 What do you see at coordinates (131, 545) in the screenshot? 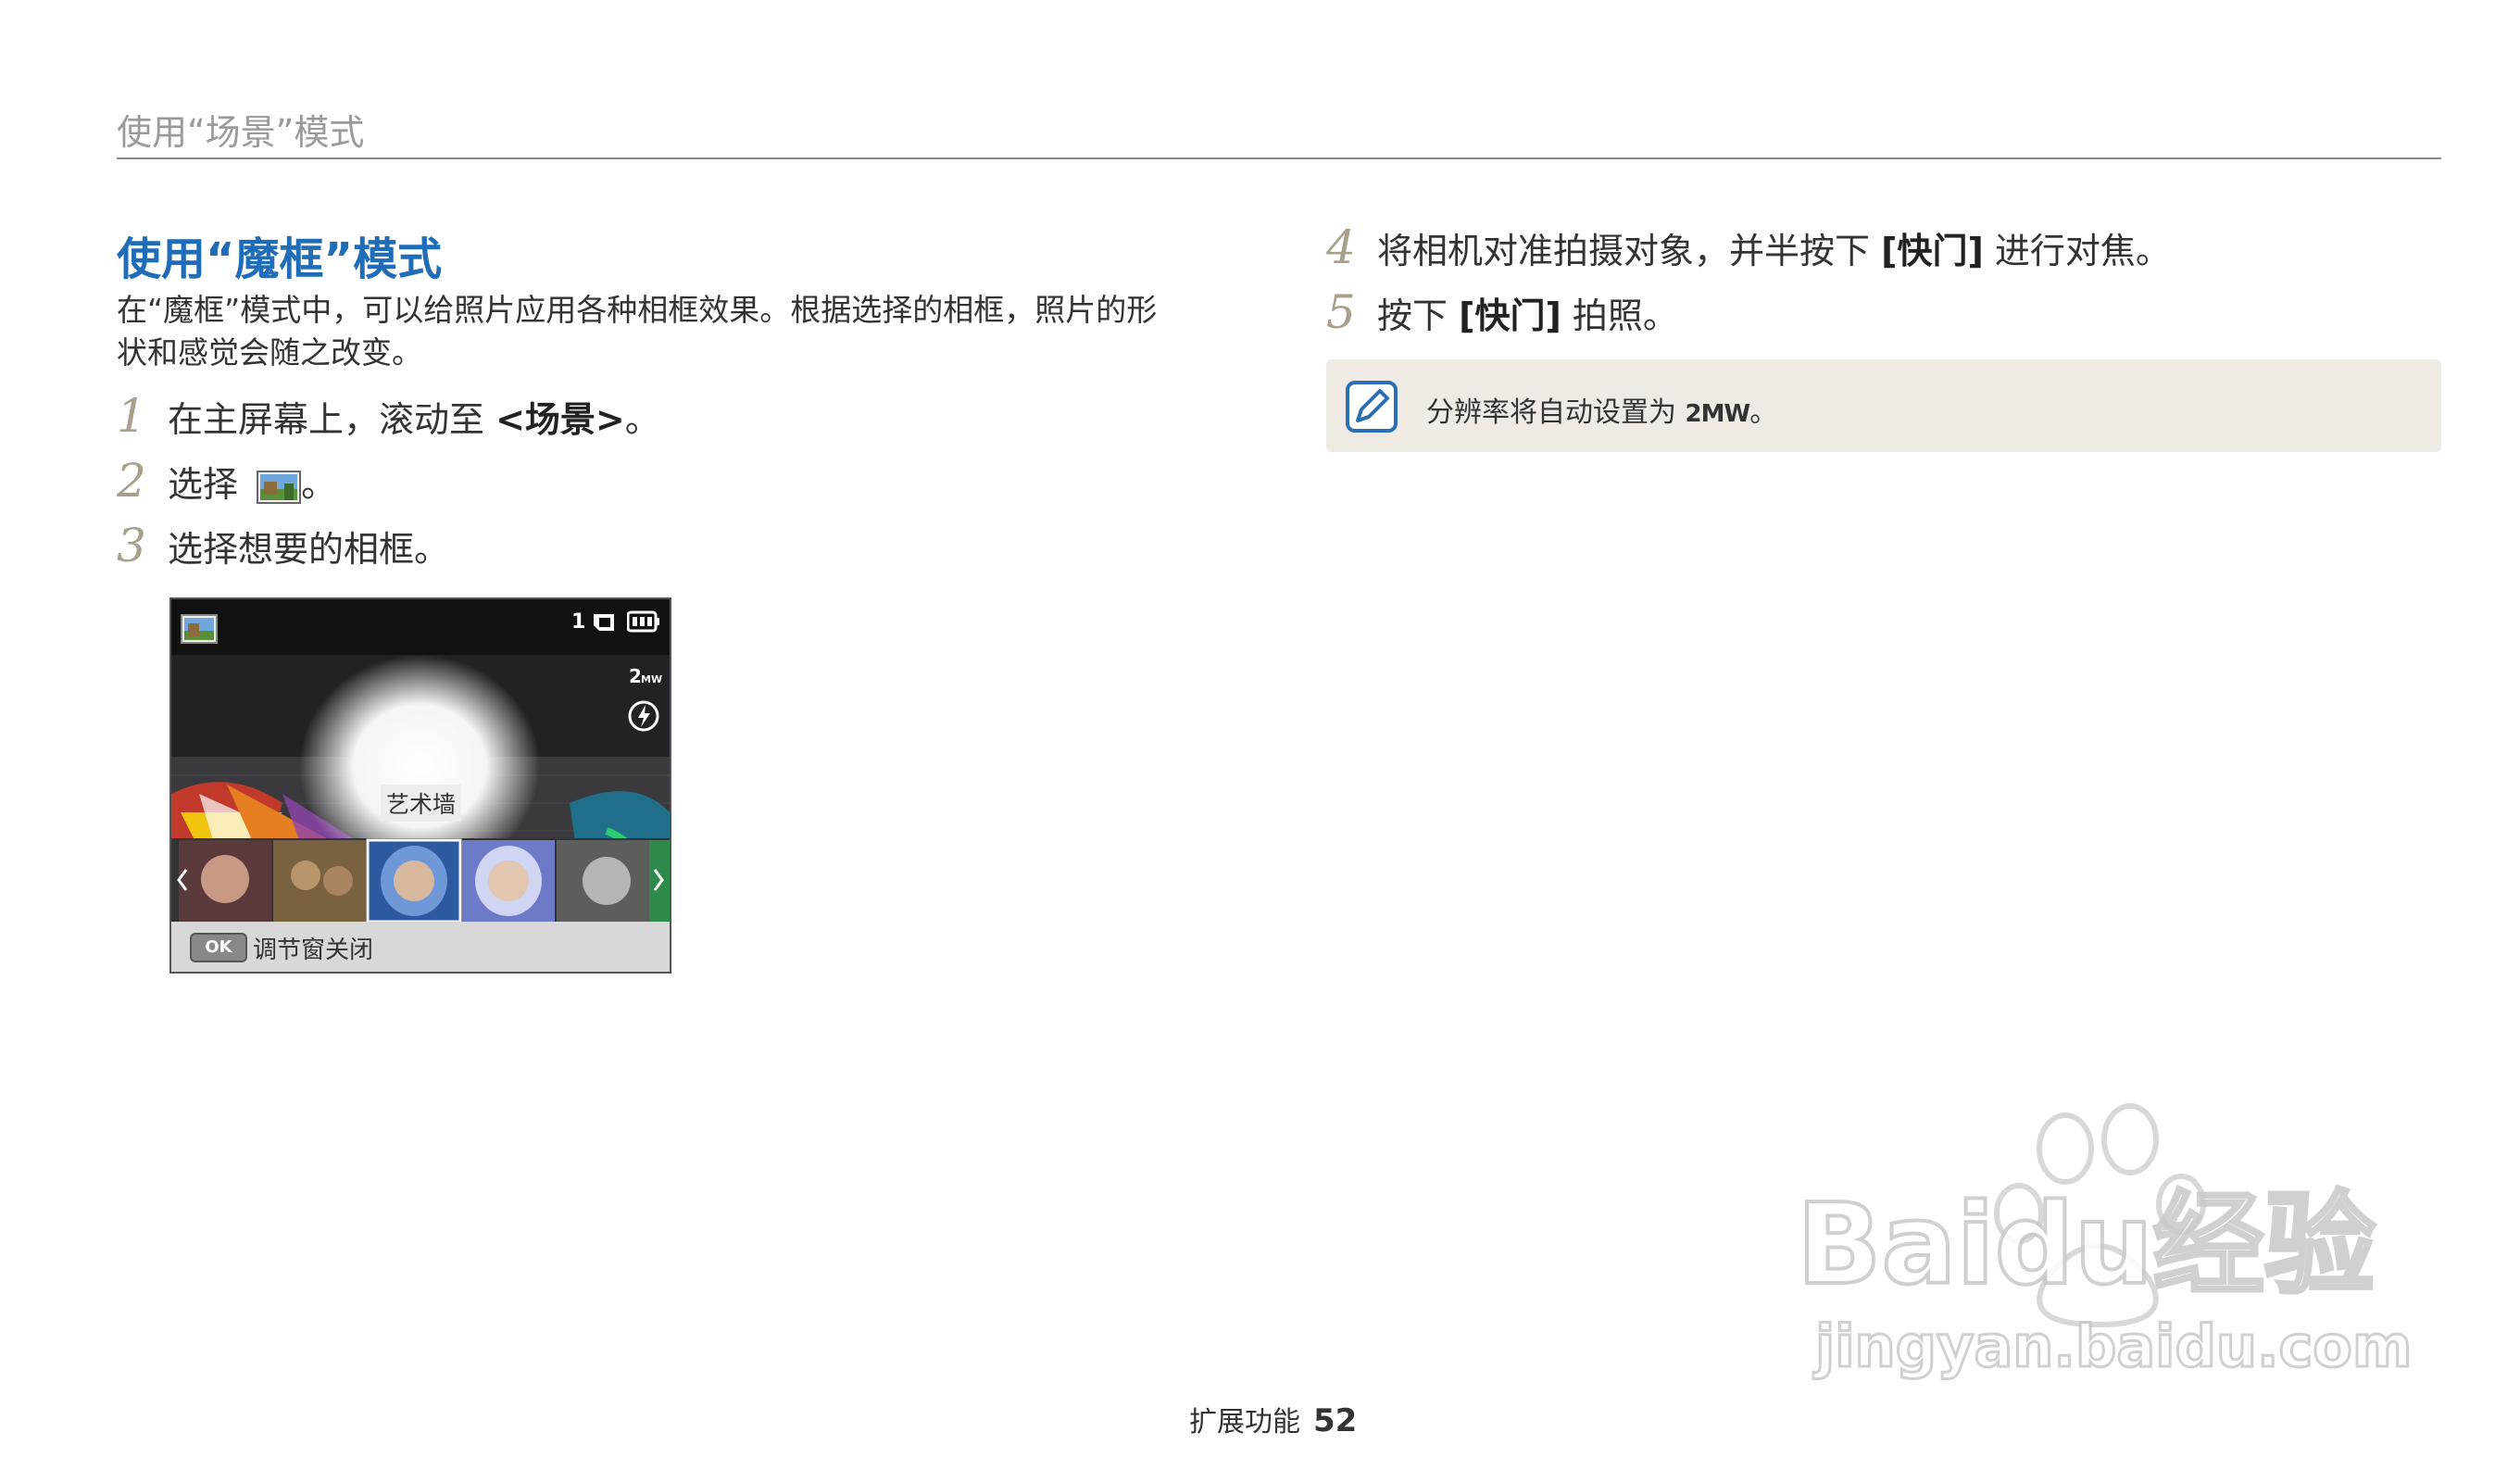
I see `step-number: 3` at bounding box center [131, 545].